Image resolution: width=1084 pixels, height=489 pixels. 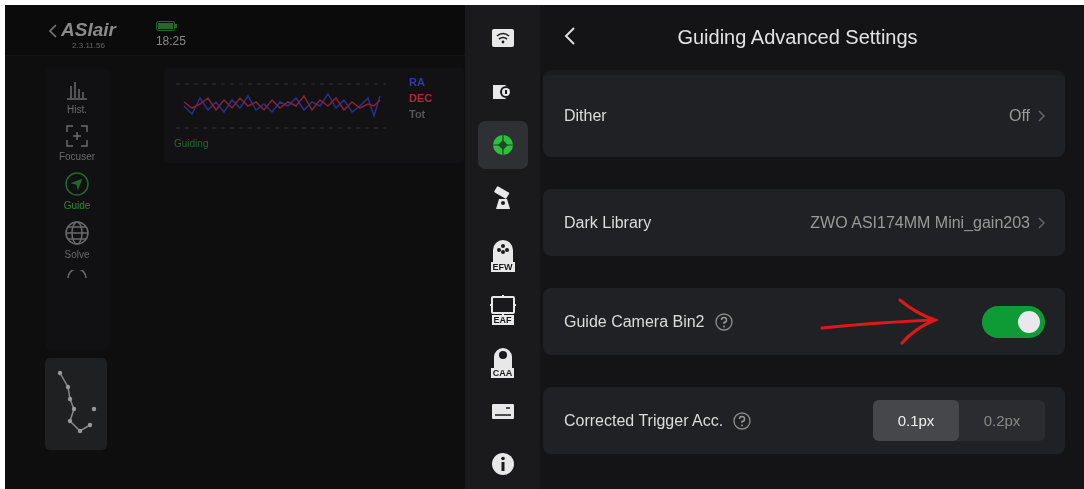 What do you see at coordinates (170, 40) in the screenshot?
I see `clock-time: 18:25` at bounding box center [170, 40].